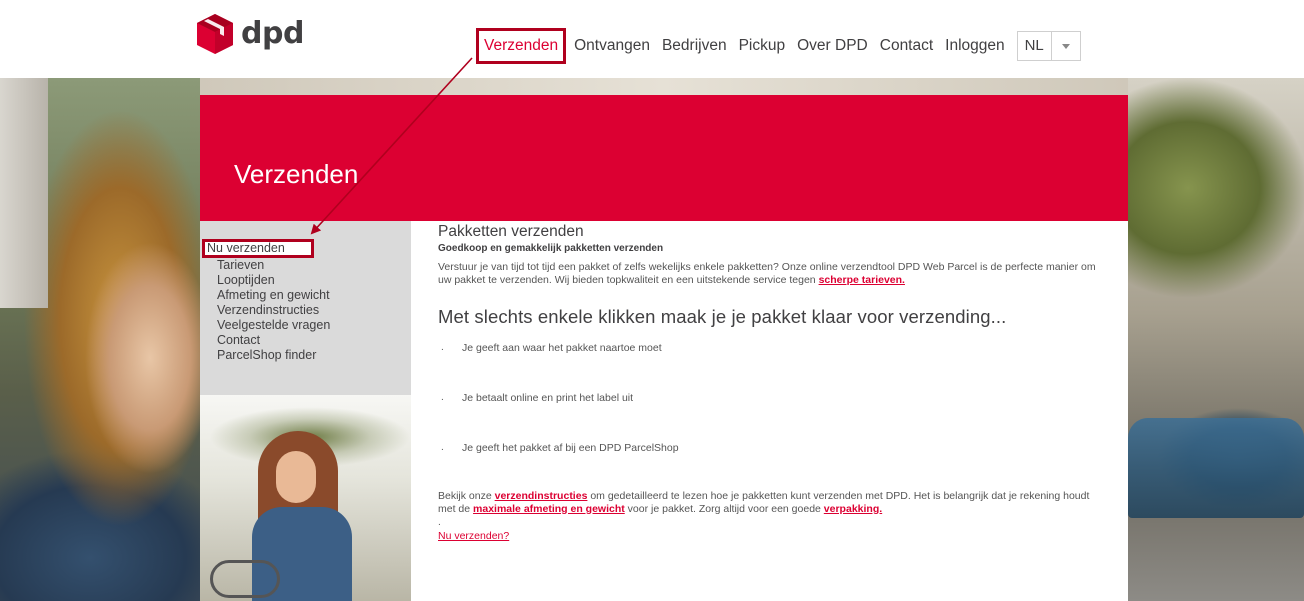  Describe the element at coordinates (296, 174) in the screenshot. I see `page-title: Verzenden` at that location.